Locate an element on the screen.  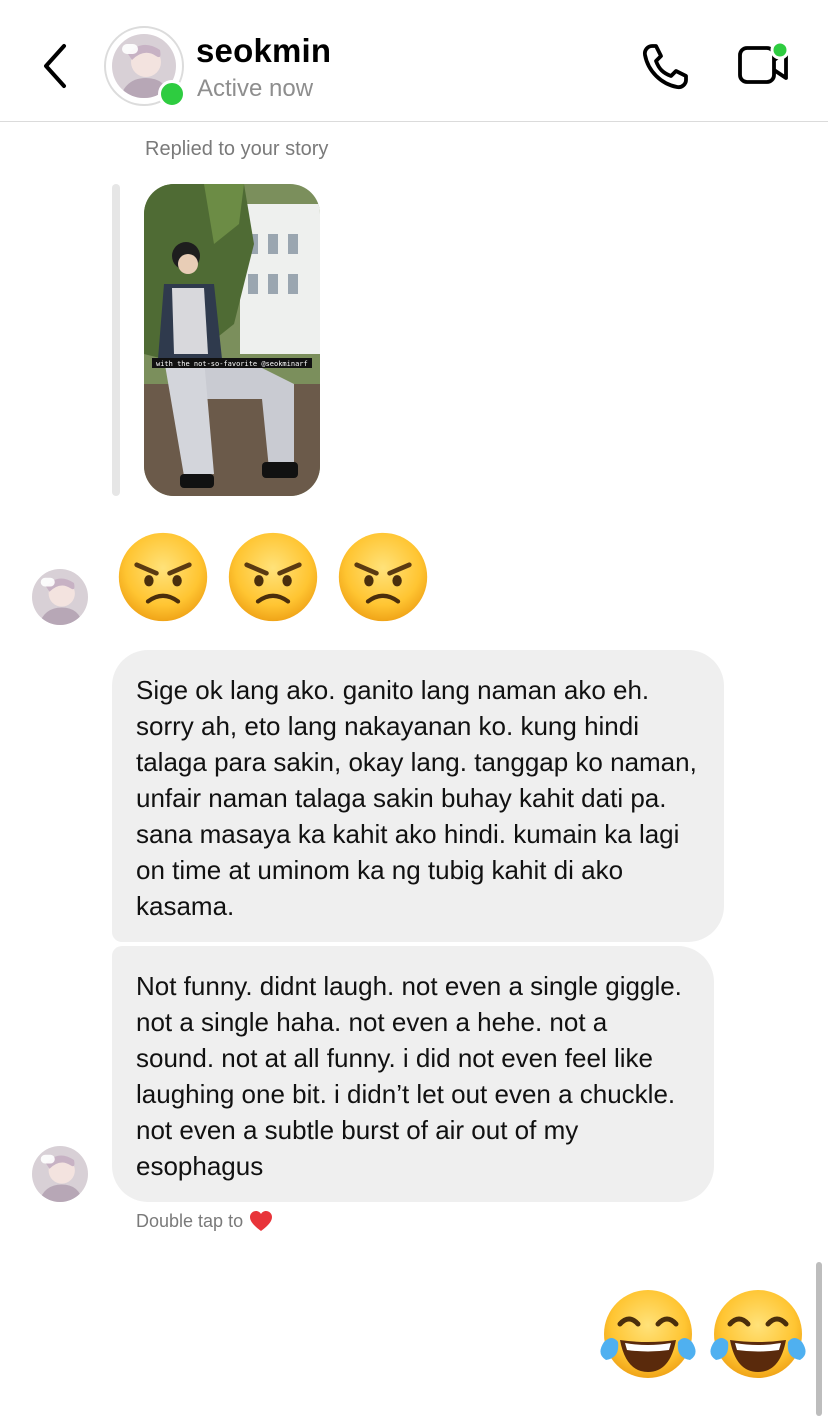
back-button is located at coordinates (56, 66).